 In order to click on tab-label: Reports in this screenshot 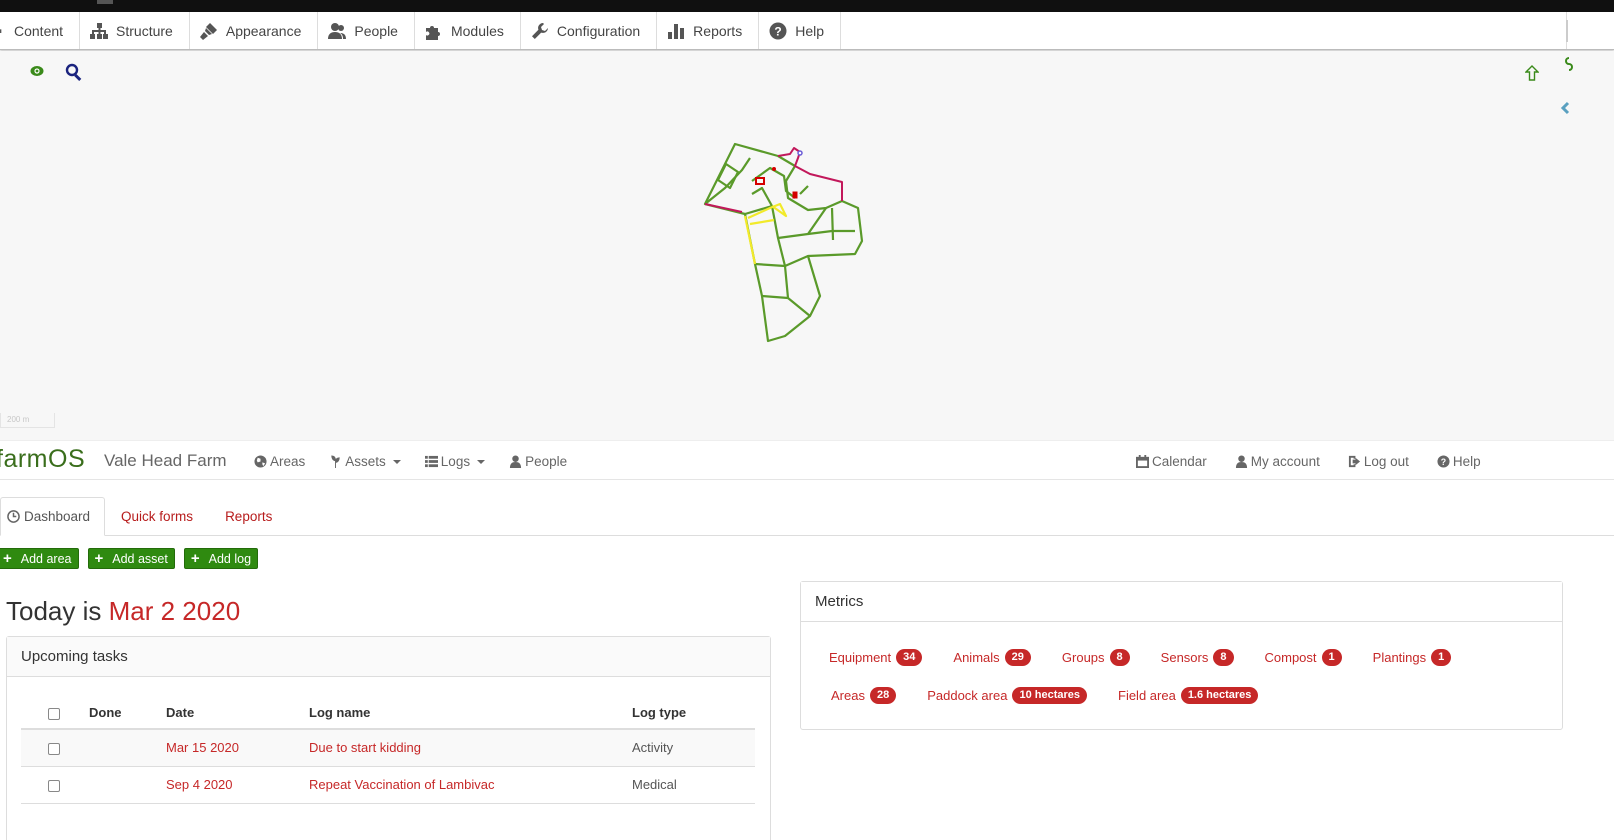, I will do `click(249, 516)`.